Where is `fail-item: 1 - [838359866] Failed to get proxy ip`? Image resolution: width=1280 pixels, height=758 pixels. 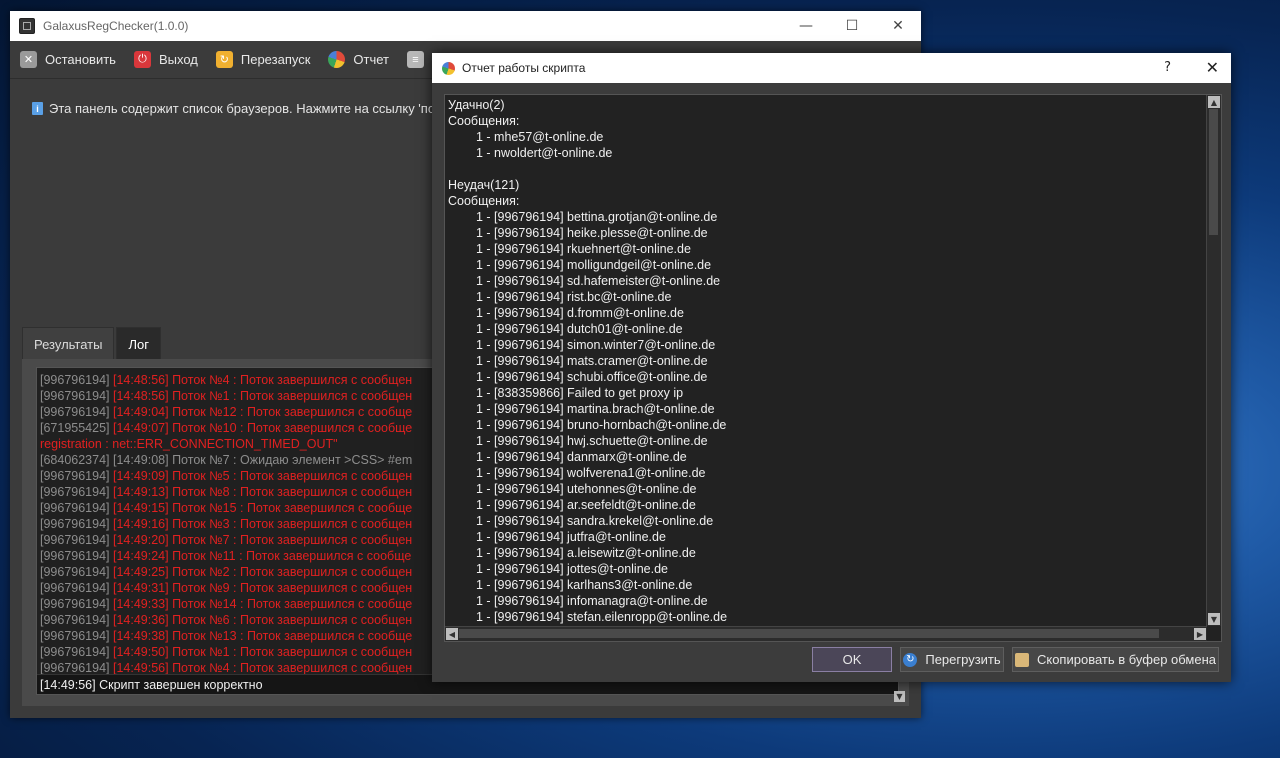
fail-item: 1 - [838359866] Failed to get proxy ip is located at coordinates (580, 393).